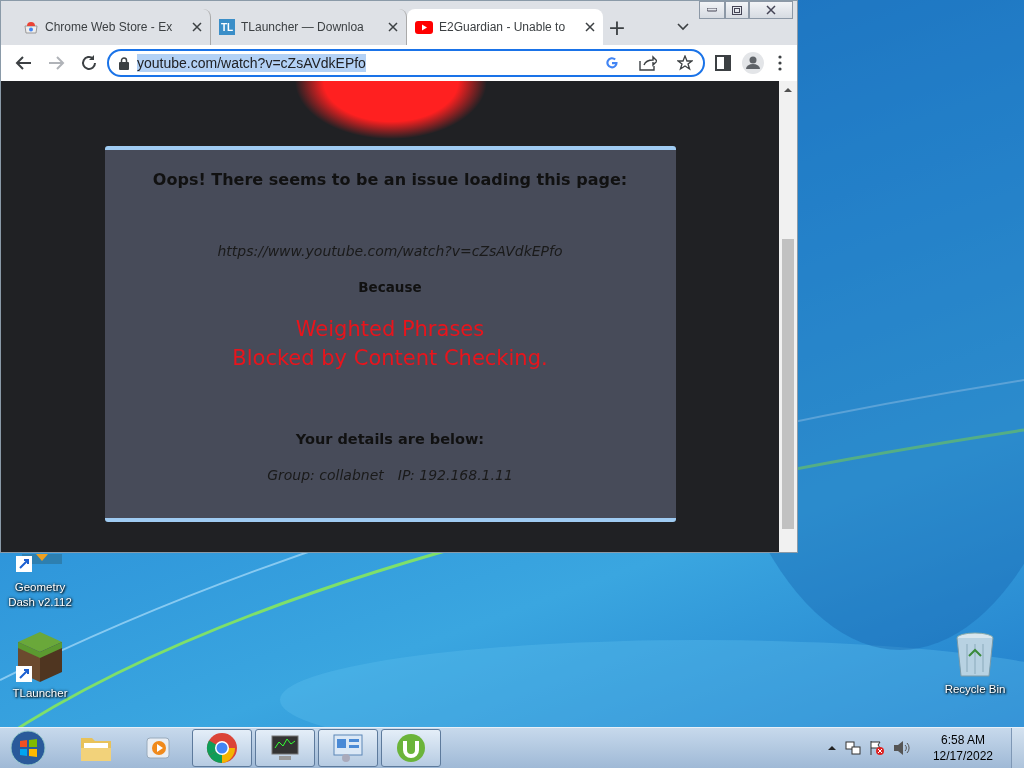 Image resolution: width=1024 pixels, height=768 pixels. Describe the element at coordinates (390, 251) in the screenshot. I see `blocked-url: https://www.youtube.com/watch?v=cZsAVdkEPfo` at that location.